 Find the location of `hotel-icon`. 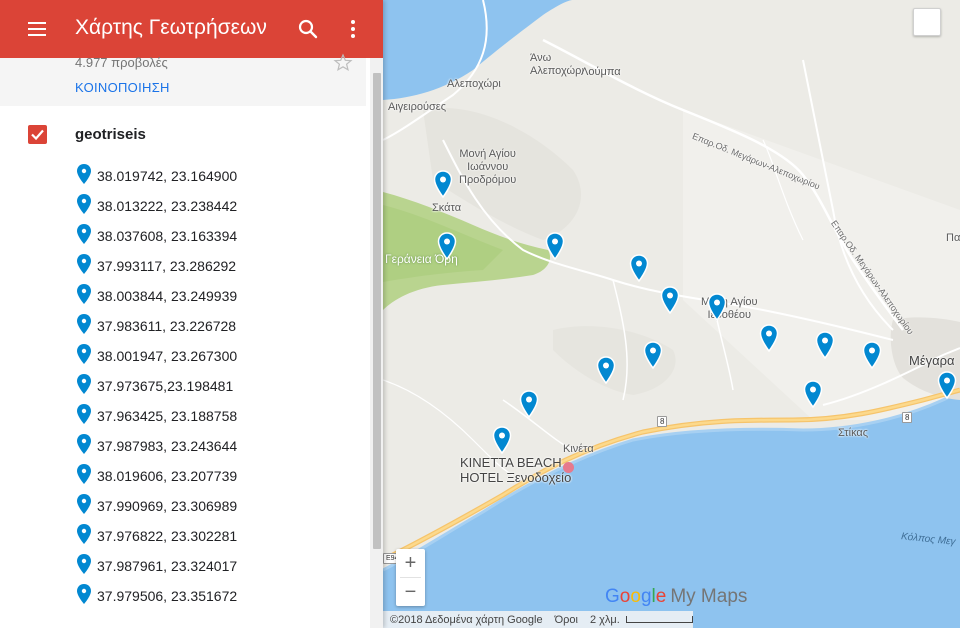

hotel-icon is located at coordinates (568, 467).